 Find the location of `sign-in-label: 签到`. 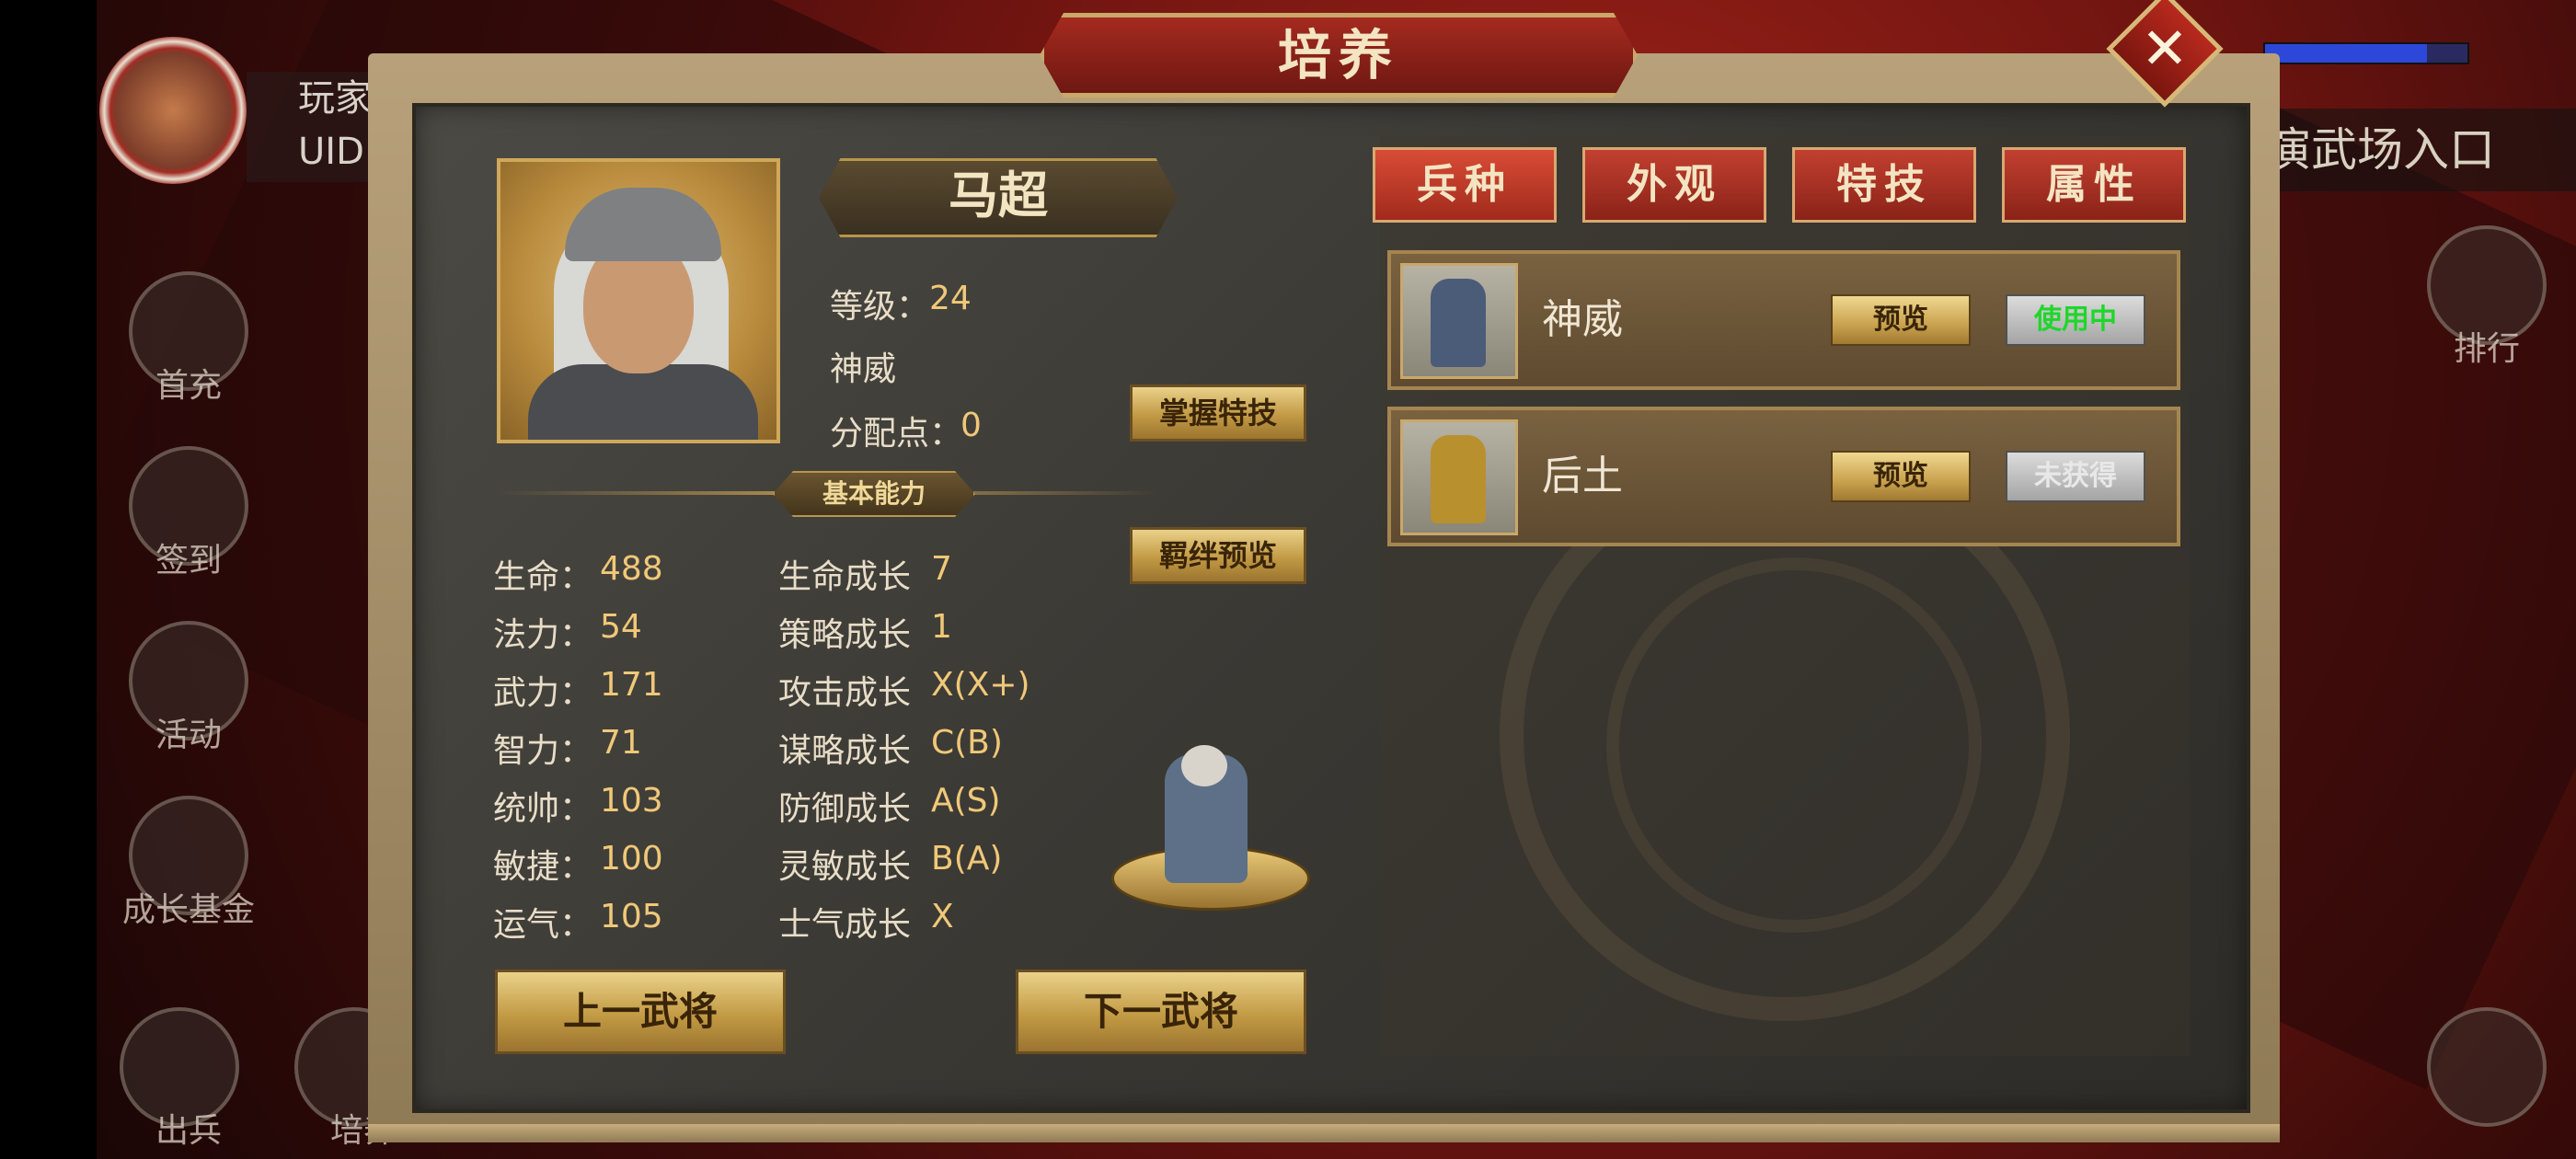

sign-in-label: 签到 is located at coordinates (188, 561).